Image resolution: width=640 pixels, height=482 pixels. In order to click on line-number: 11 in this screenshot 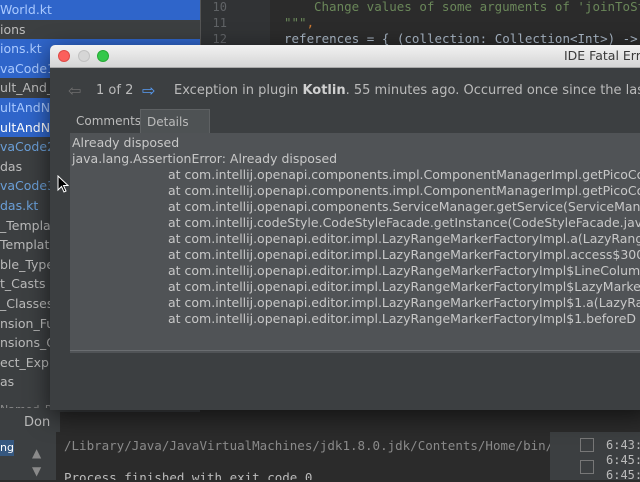, I will do `click(219, 23)`.